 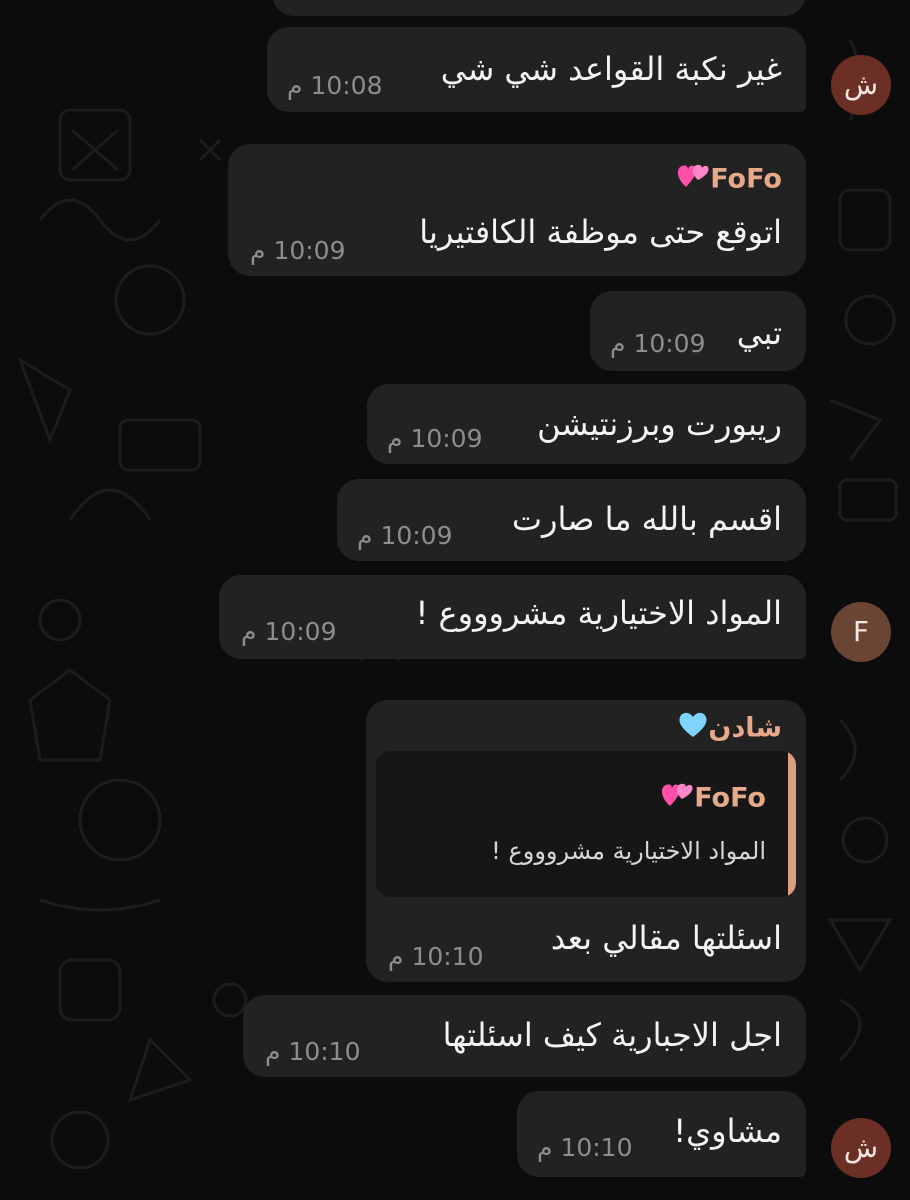 I want to click on message-bubble-partial, so click(x=539, y=8).